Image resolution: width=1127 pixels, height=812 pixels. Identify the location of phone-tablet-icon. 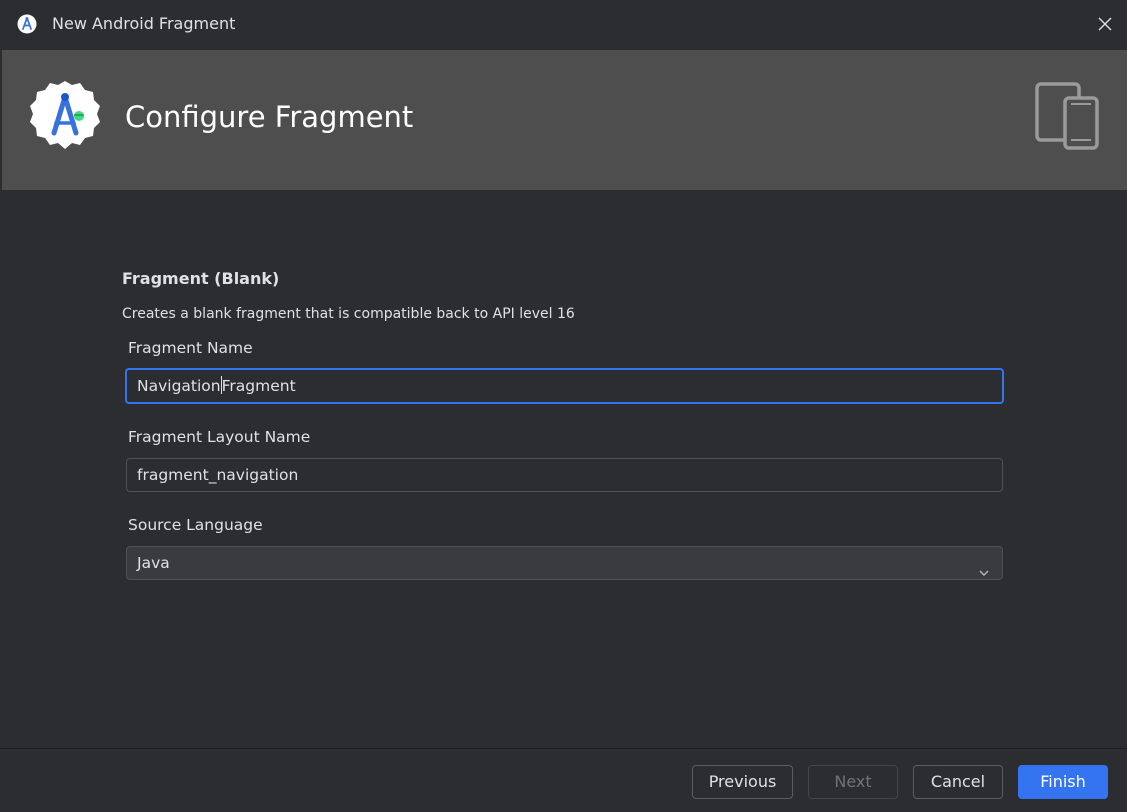
(1067, 116).